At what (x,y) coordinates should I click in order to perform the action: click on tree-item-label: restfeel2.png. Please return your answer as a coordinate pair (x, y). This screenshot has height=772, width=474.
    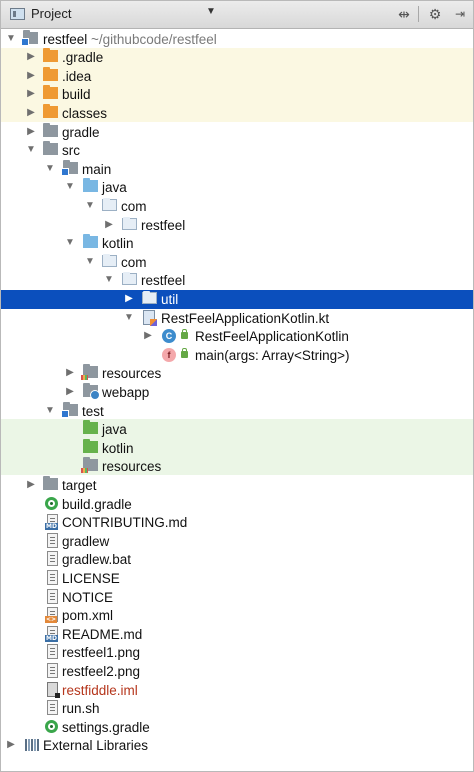
    Looking at the image, I should click on (101, 671).